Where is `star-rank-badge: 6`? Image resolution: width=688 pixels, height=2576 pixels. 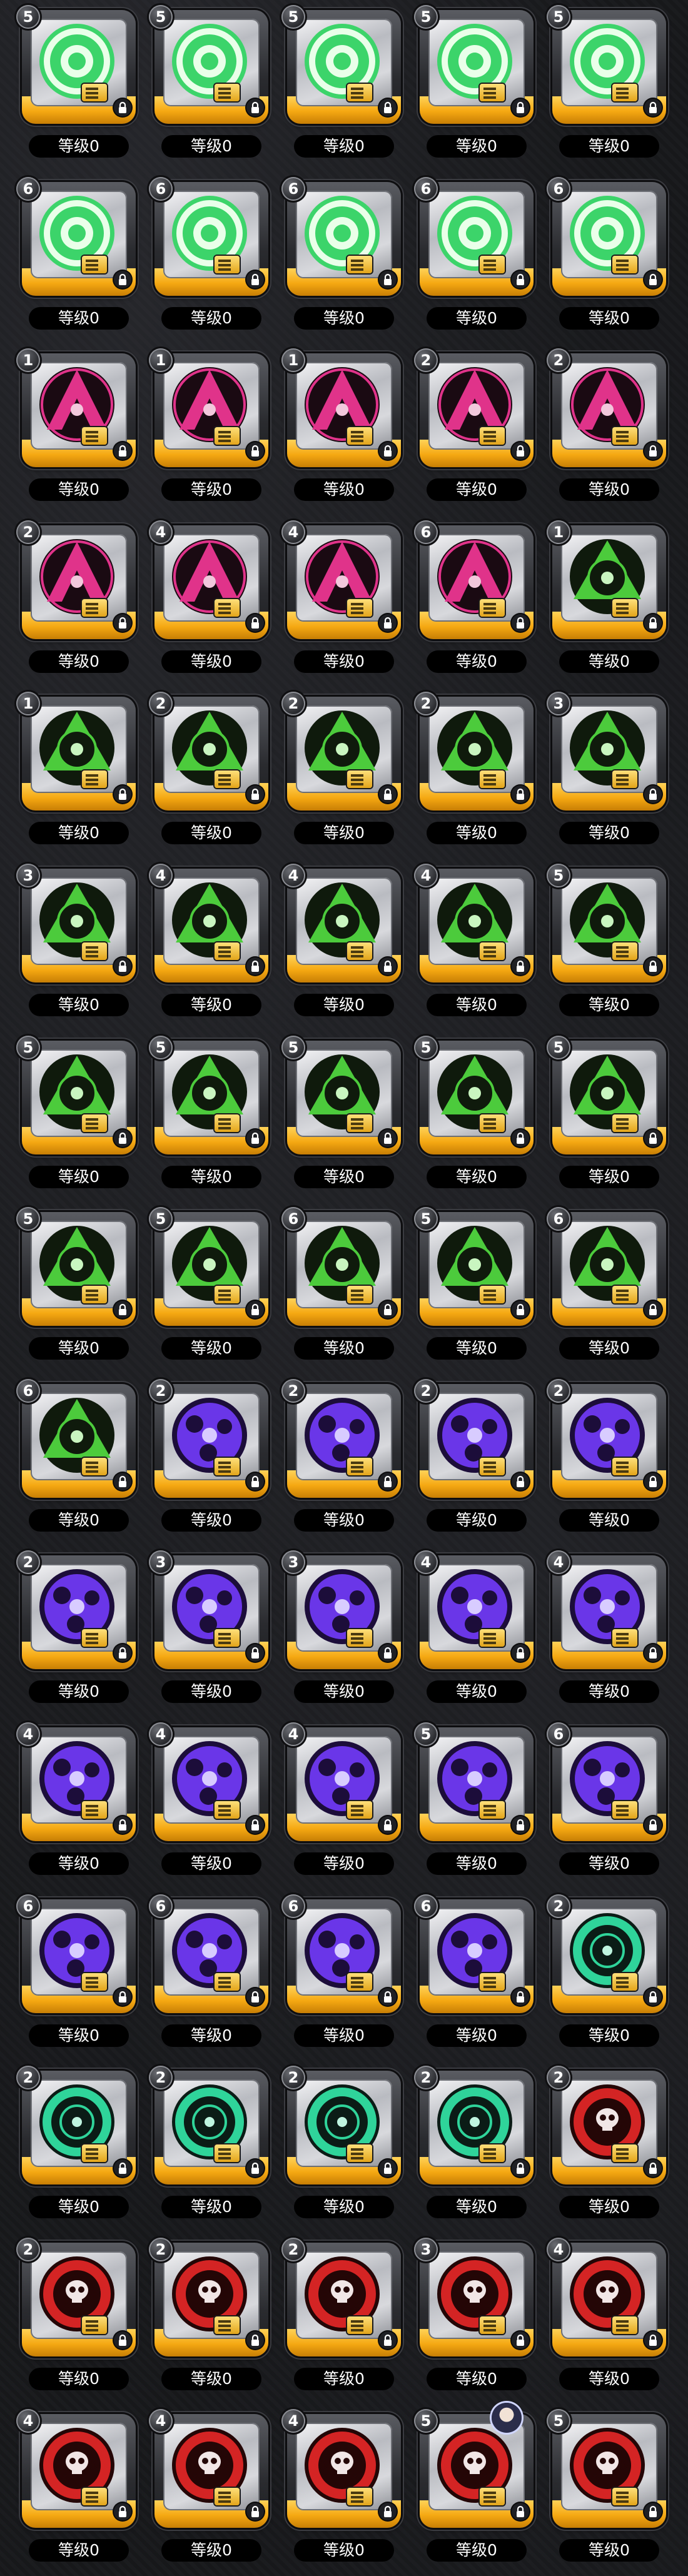
star-rank-badge: 6 is located at coordinates (161, 1906).